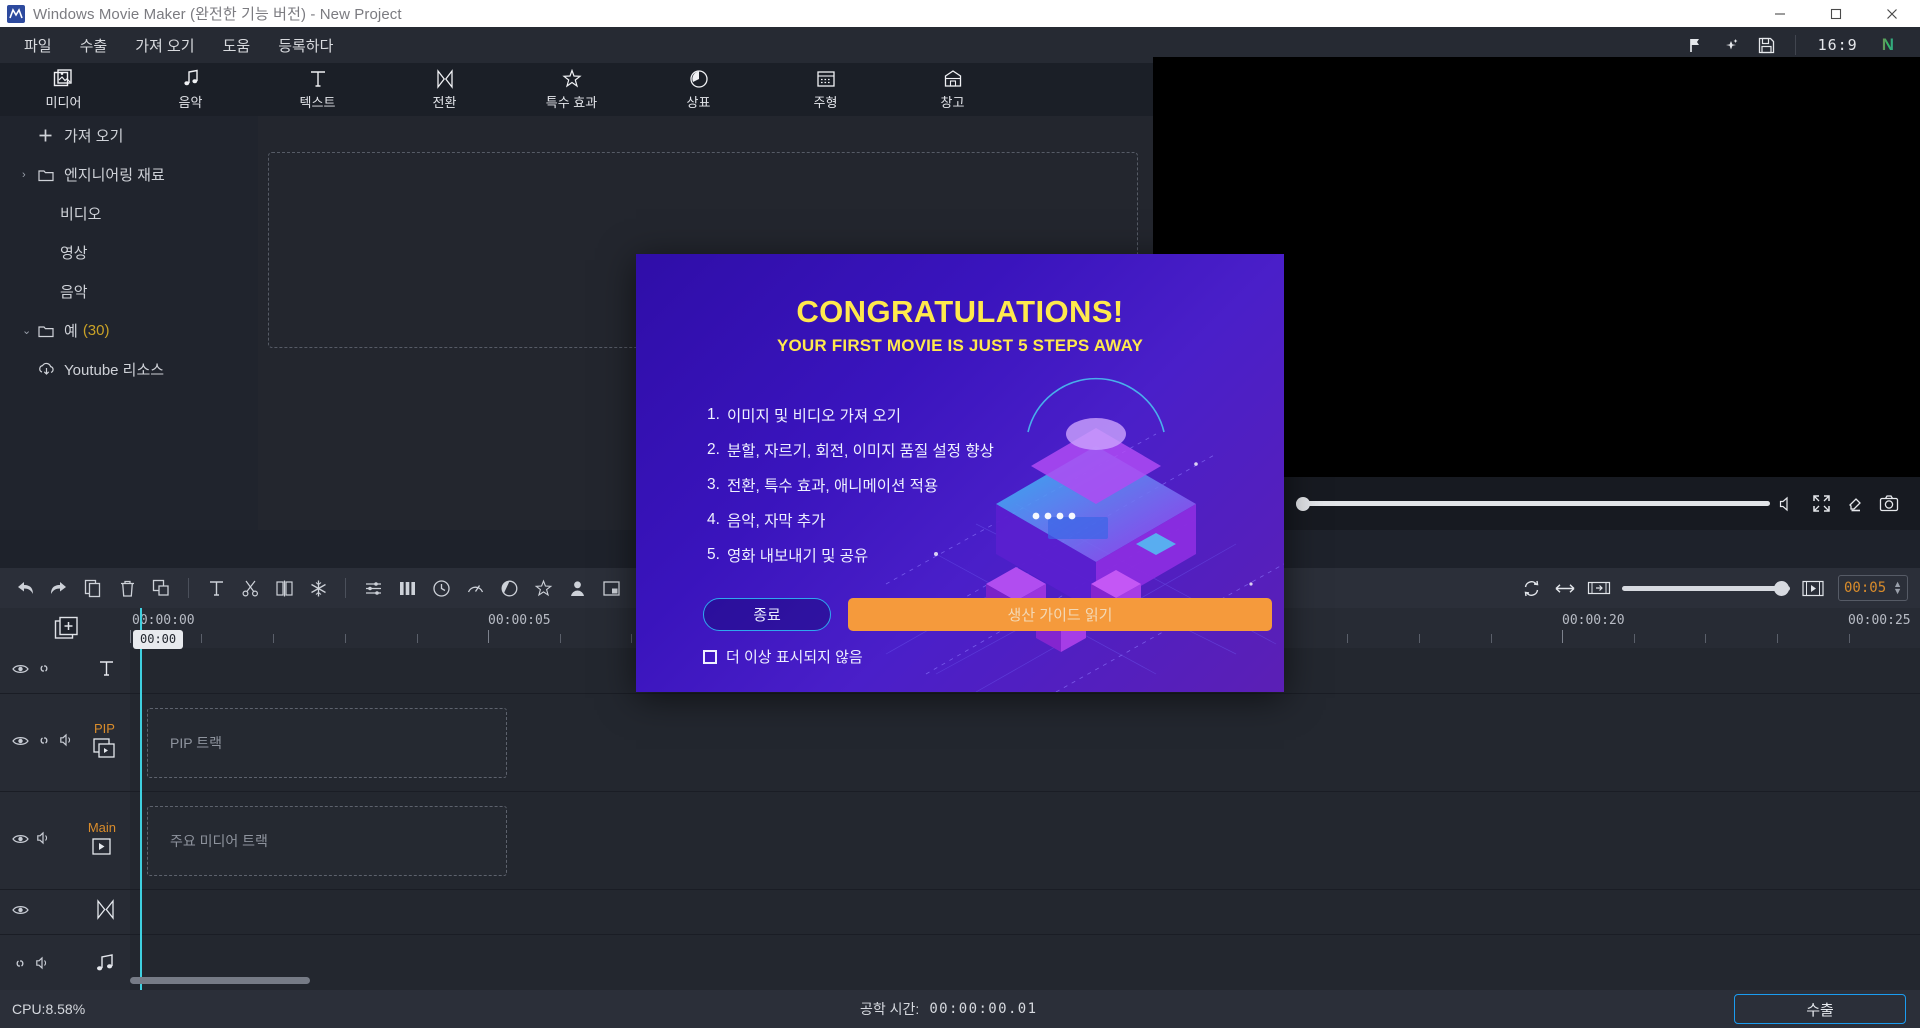 The image size is (1920, 1028). I want to click on export-button: 수출, so click(1820, 1009).